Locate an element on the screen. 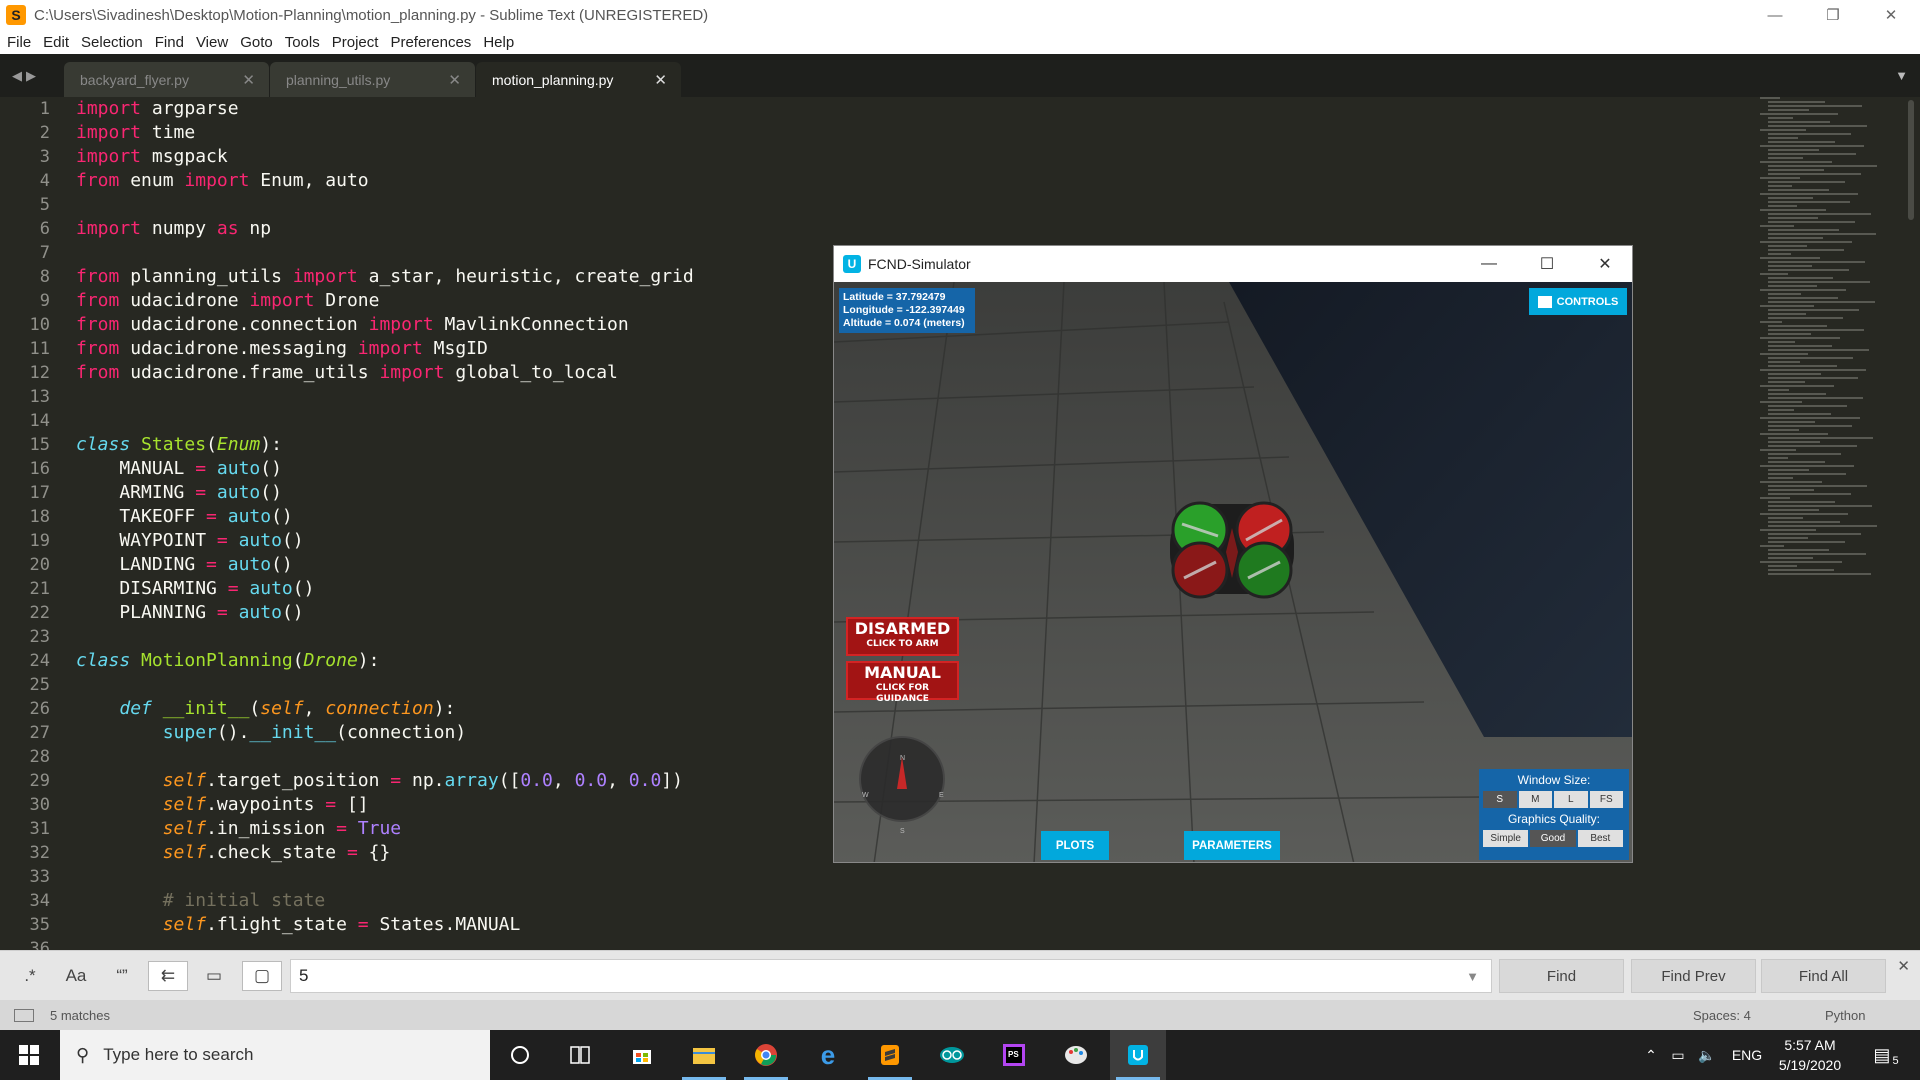 Image resolution: width=1920 pixels, height=1080 pixels. phpstorm-icon: PS is located at coordinates (1014, 1055).